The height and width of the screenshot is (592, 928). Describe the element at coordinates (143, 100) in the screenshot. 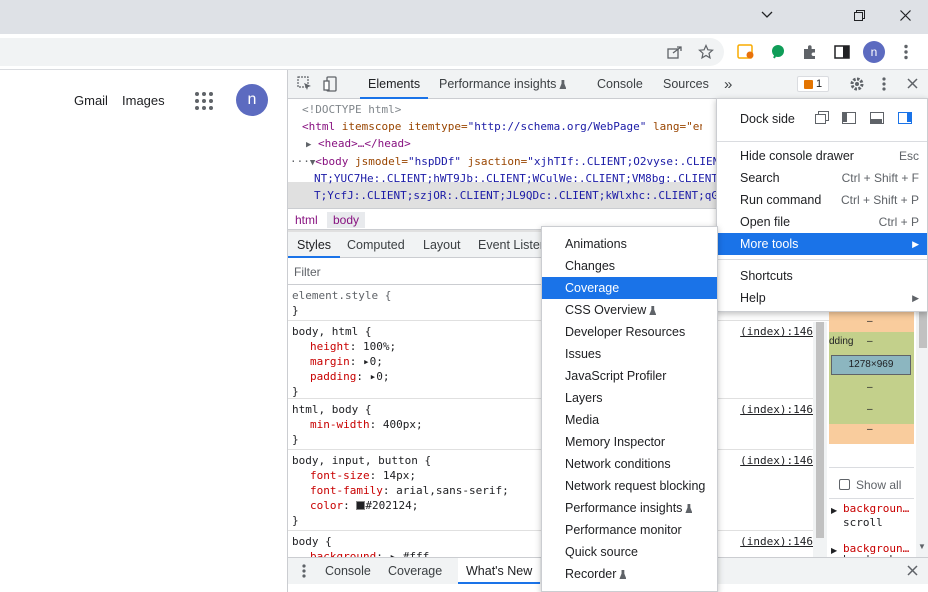

I see `images-link: Images` at that location.